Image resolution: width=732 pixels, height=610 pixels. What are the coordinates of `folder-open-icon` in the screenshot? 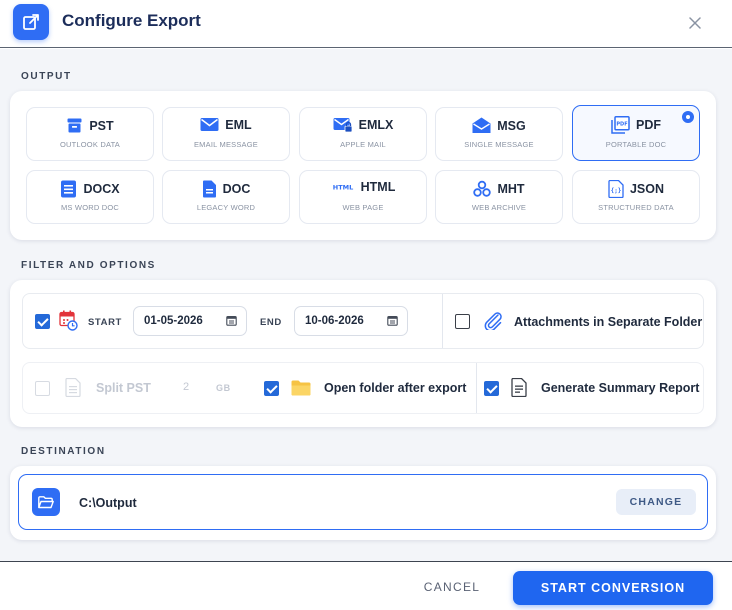 It's located at (46, 502).